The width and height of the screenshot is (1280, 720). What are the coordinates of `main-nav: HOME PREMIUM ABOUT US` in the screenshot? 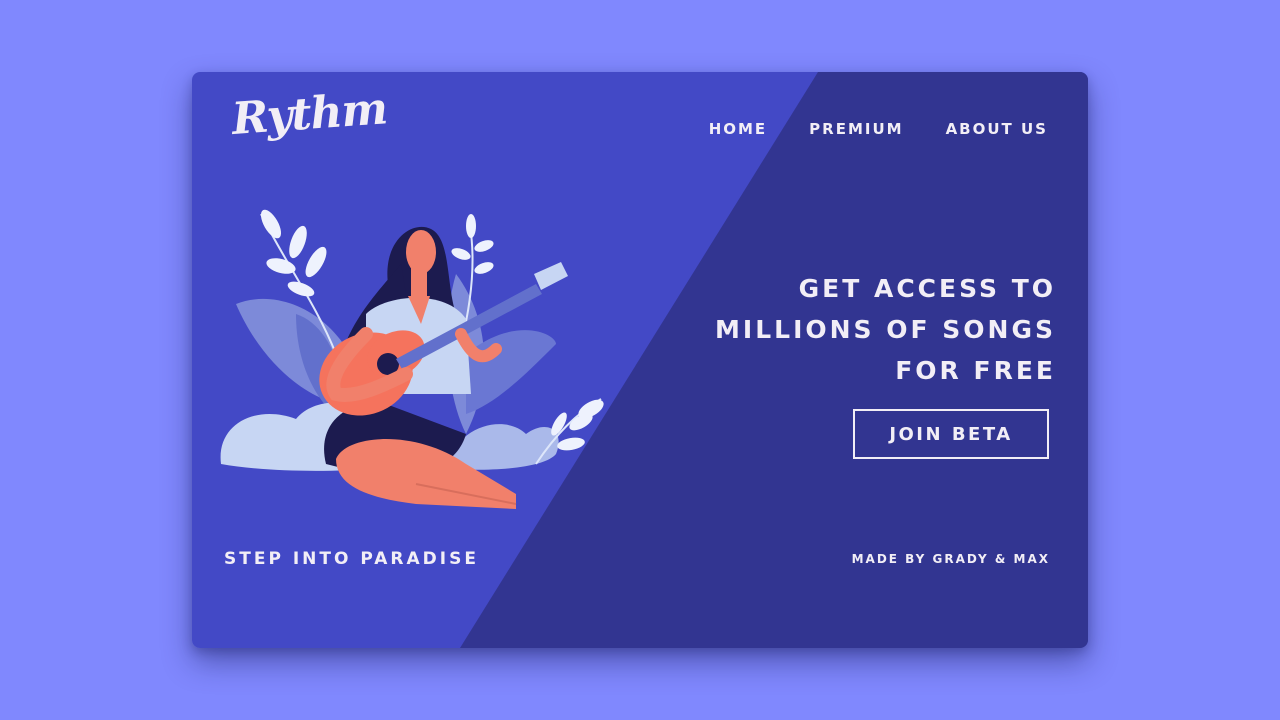 It's located at (878, 129).